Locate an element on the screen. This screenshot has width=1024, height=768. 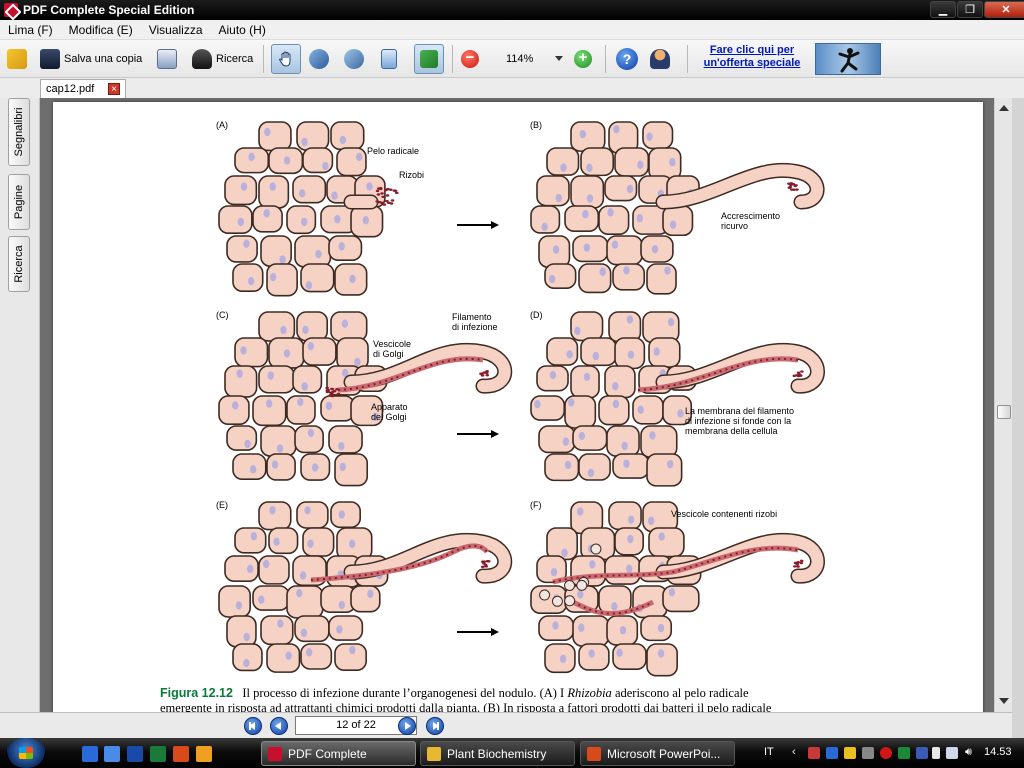
close-tab-icon: × is located at coordinates (114, 89).